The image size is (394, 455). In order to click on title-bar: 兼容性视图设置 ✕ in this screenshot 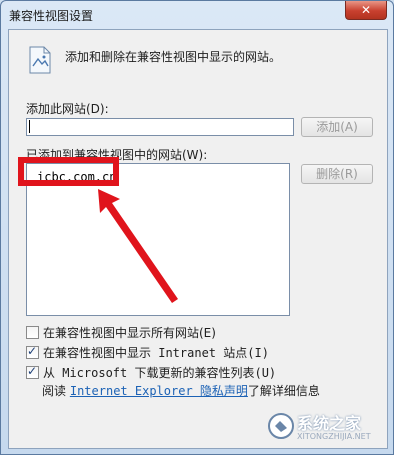, I will do `click(197, 15)`.